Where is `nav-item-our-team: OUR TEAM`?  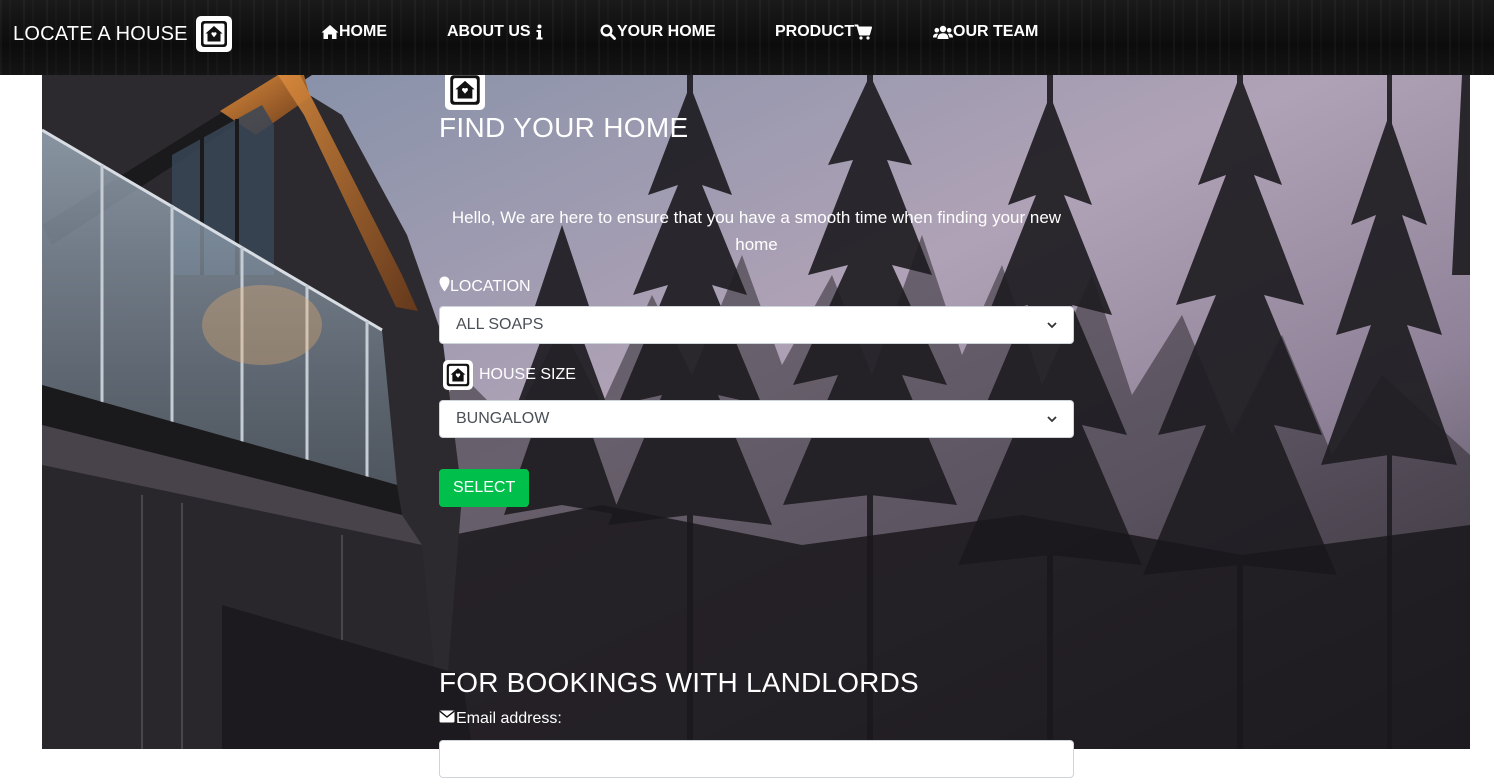
nav-item-our-team: OUR TEAM is located at coordinates (985, 32).